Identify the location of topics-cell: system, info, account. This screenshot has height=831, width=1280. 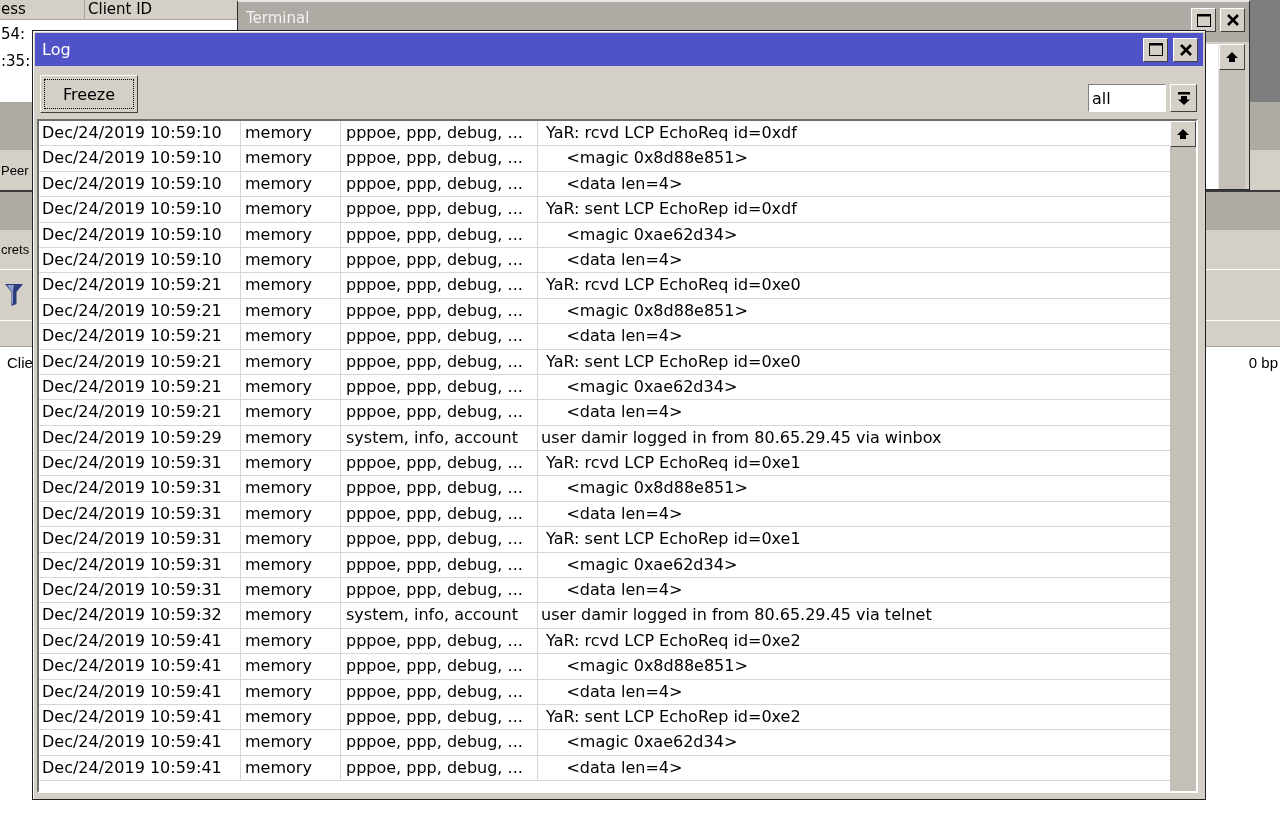
(439, 615).